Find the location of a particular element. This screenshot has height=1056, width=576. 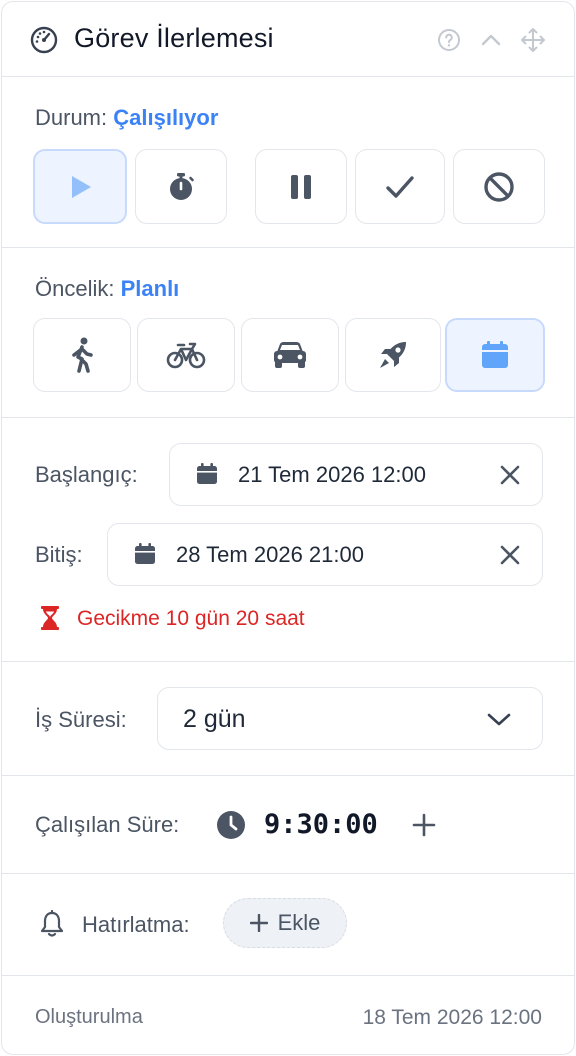

clear-end-date-icon is located at coordinates (510, 555).